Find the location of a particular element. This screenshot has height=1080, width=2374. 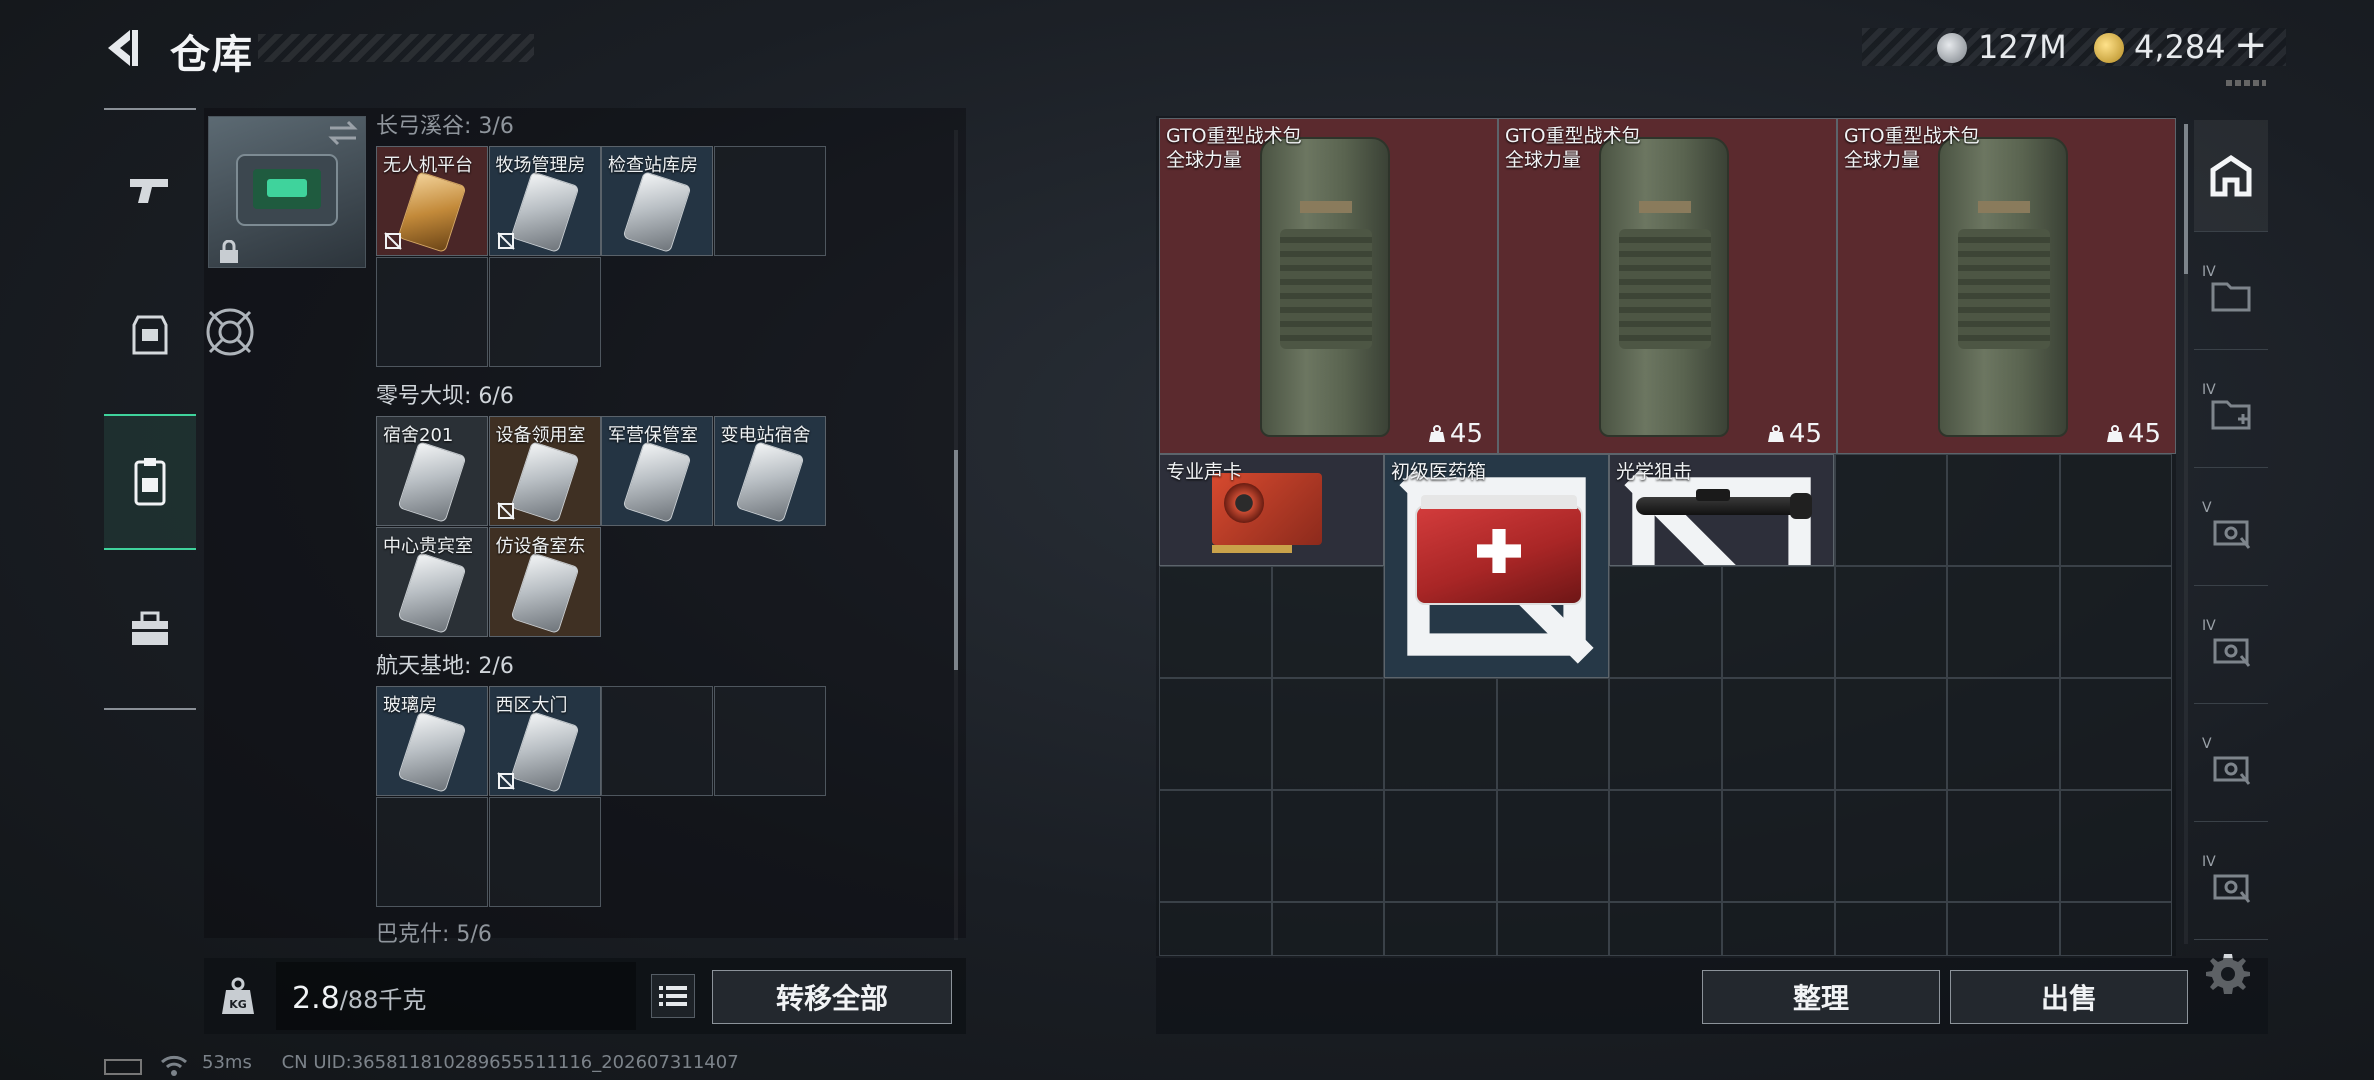

item-name: 初级医药箱 is located at coordinates (1439, 472).